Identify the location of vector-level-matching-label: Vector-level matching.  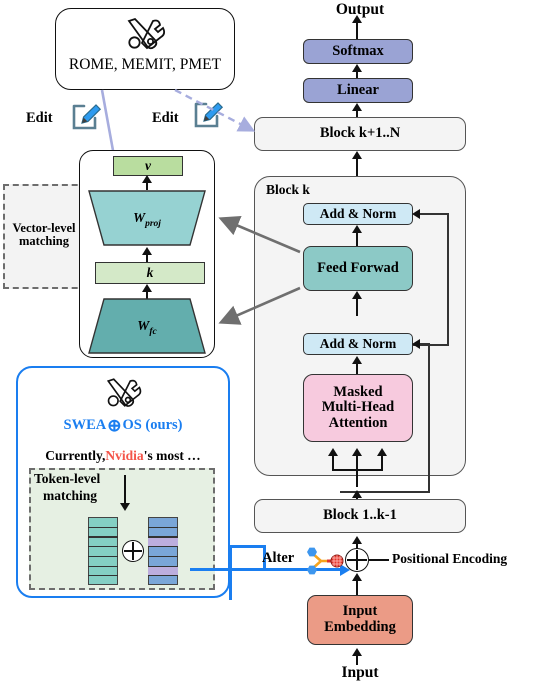
(44, 235).